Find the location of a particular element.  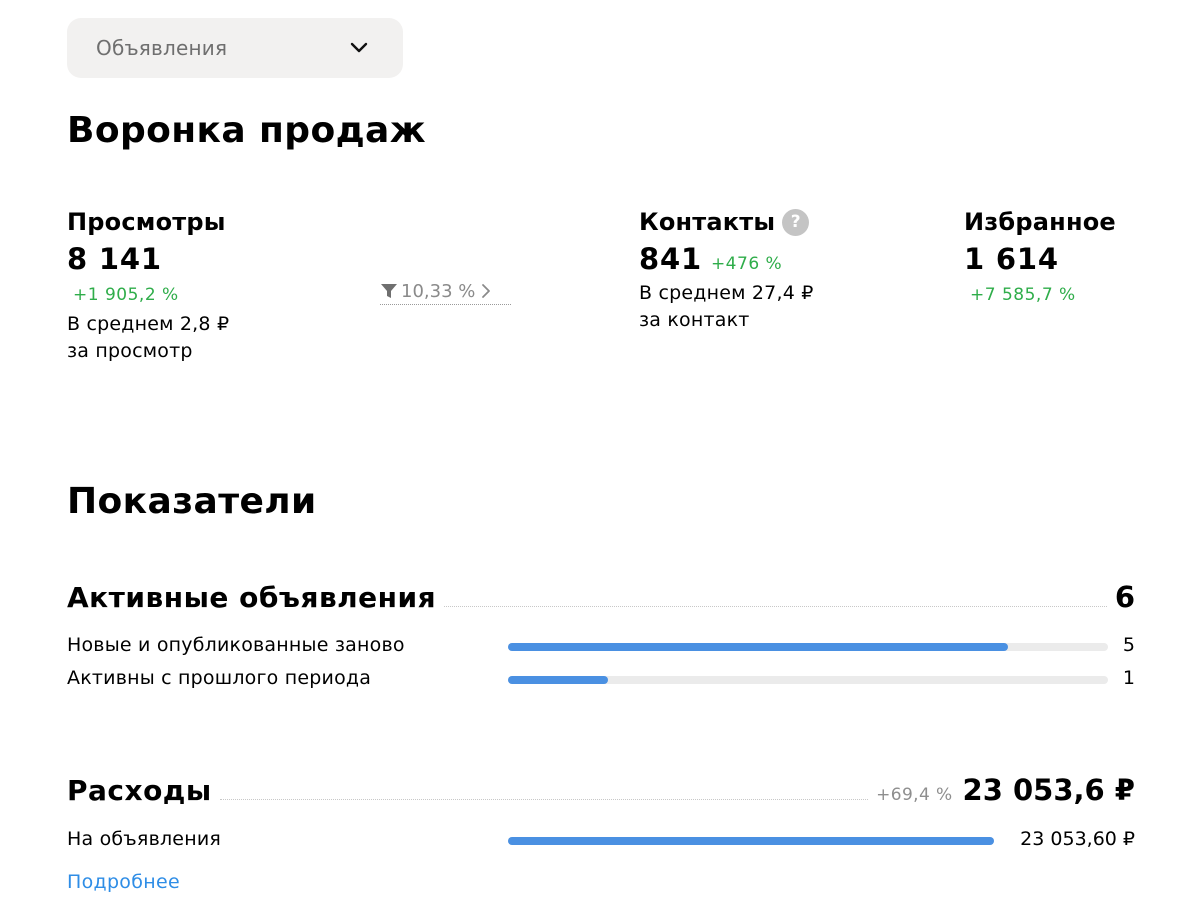

favorites-metric: Избранное 1 614 +7 585,7 % is located at coordinates (1040, 256).